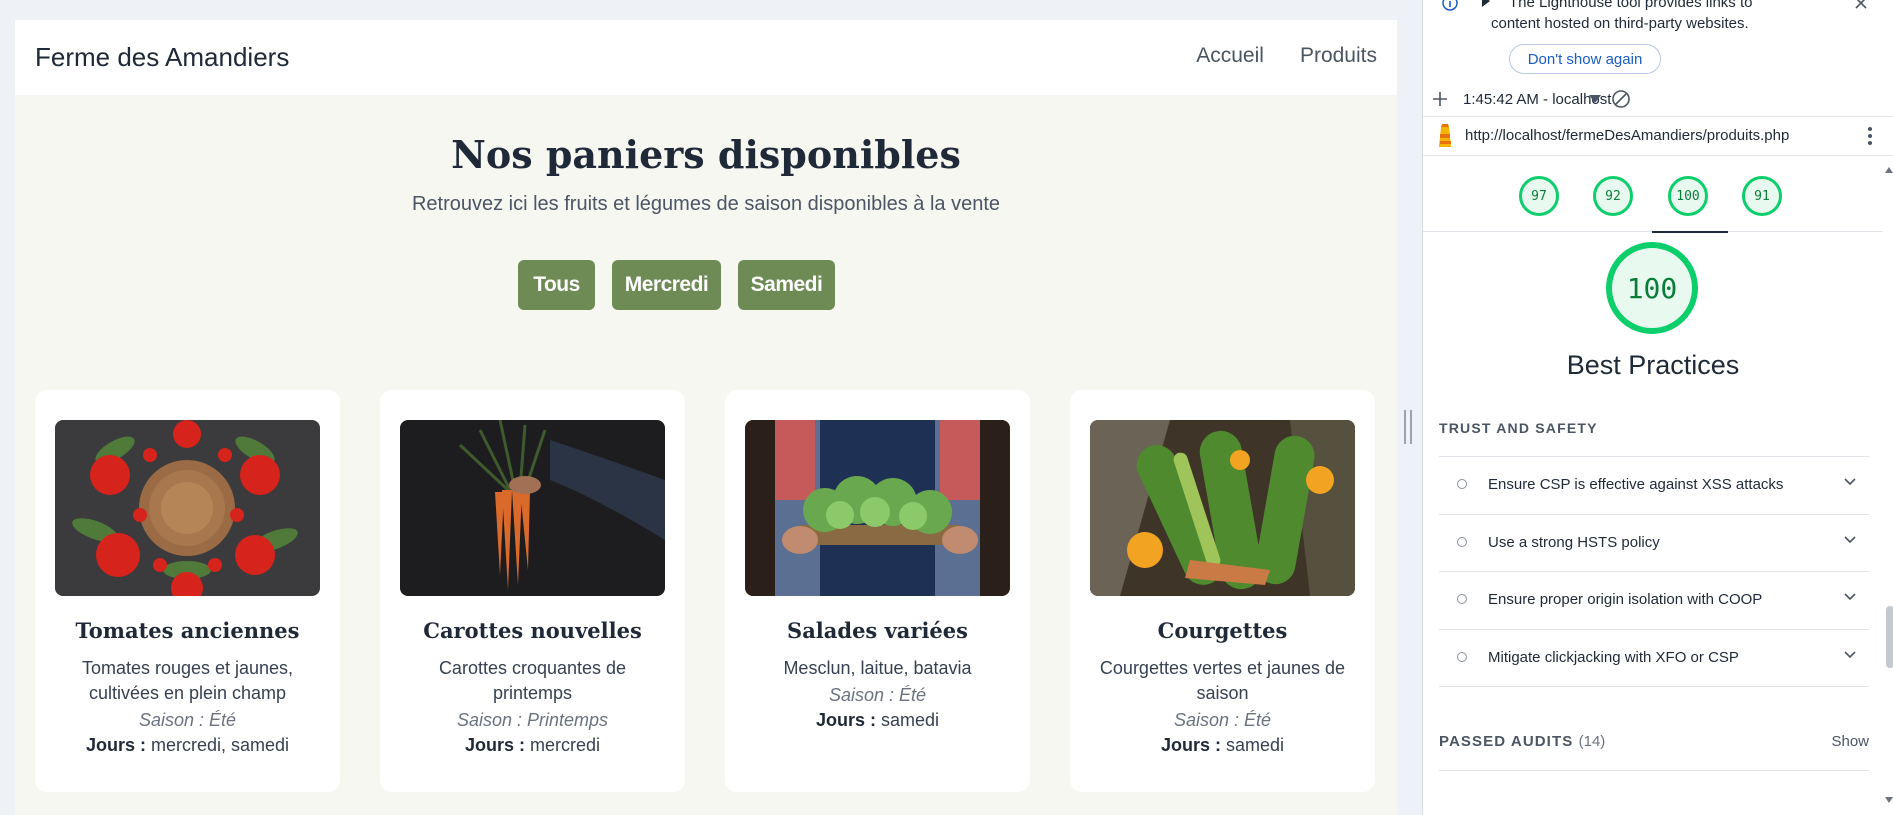  I want to click on product-image-courgettes, so click(1222, 508).